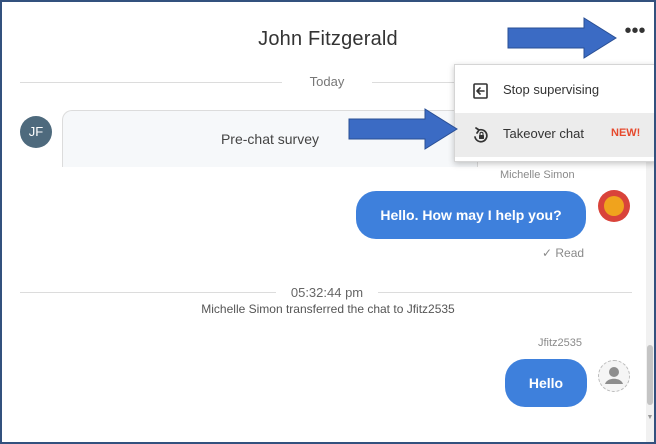 This screenshot has height=444, width=656. Describe the element at coordinates (626, 133) in the screenshot. I see `new-badge: NEW!` at that location.